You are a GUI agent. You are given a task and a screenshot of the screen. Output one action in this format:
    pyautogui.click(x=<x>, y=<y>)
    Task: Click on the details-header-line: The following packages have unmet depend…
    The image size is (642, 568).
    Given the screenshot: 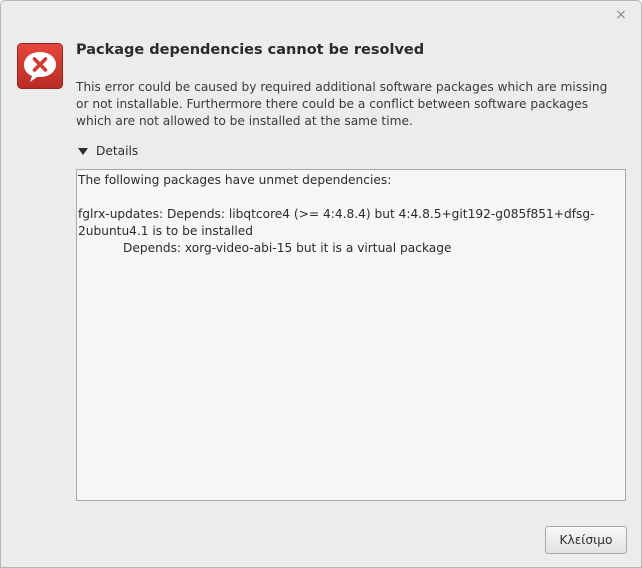 What is the action you would take?
    pyautogui.click(x=235, y=180)
    